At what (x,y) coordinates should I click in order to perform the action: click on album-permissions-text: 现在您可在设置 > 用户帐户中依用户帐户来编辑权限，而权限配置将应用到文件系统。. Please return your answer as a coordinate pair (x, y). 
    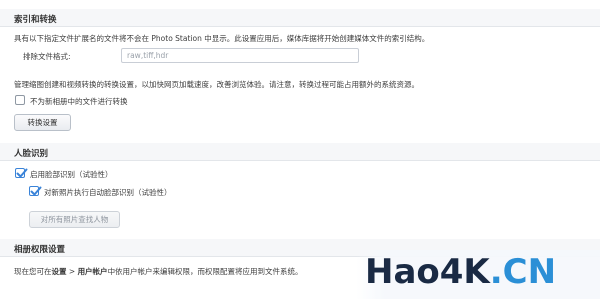
    Looking at the image, I should click on (158, 271).